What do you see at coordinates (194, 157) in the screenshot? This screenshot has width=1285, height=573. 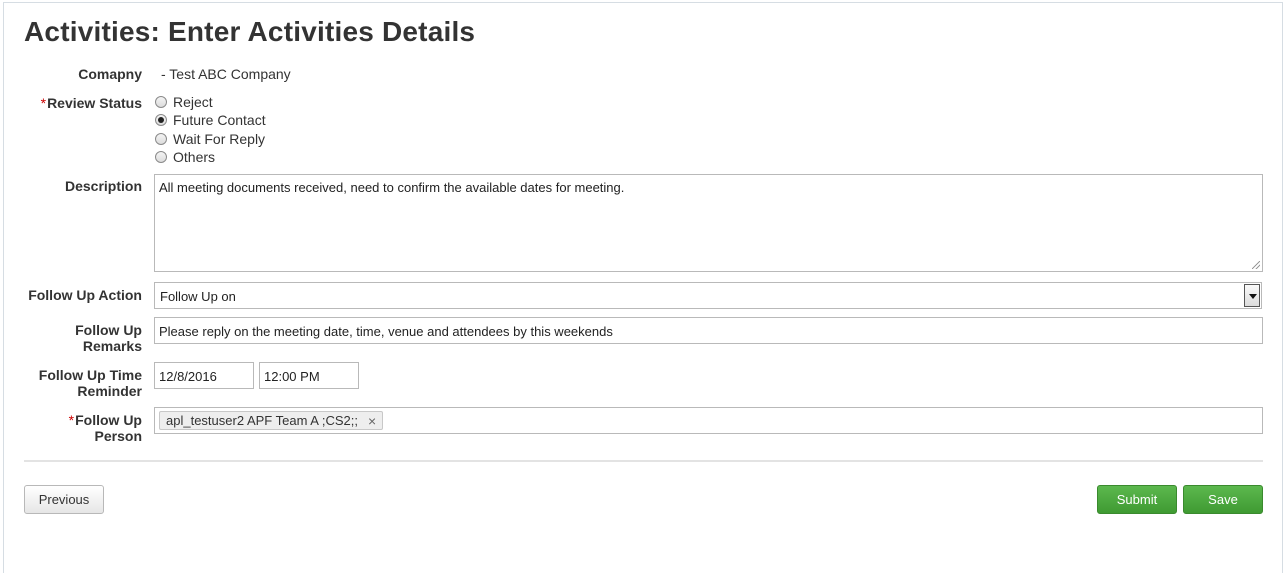 I see `radio-label: Others` at bounding box center [194, 157].